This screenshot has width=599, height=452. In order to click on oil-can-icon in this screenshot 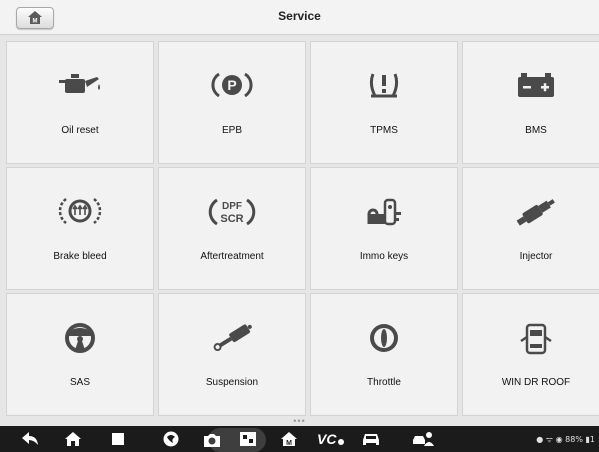, I will do `click(79, 83)`.